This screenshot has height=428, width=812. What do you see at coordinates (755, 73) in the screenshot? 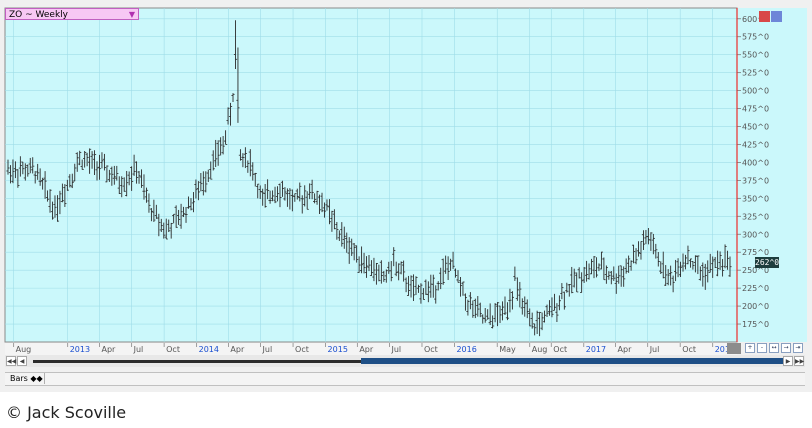
I see `price-label: 525^0` at bounding box center [755, 73].